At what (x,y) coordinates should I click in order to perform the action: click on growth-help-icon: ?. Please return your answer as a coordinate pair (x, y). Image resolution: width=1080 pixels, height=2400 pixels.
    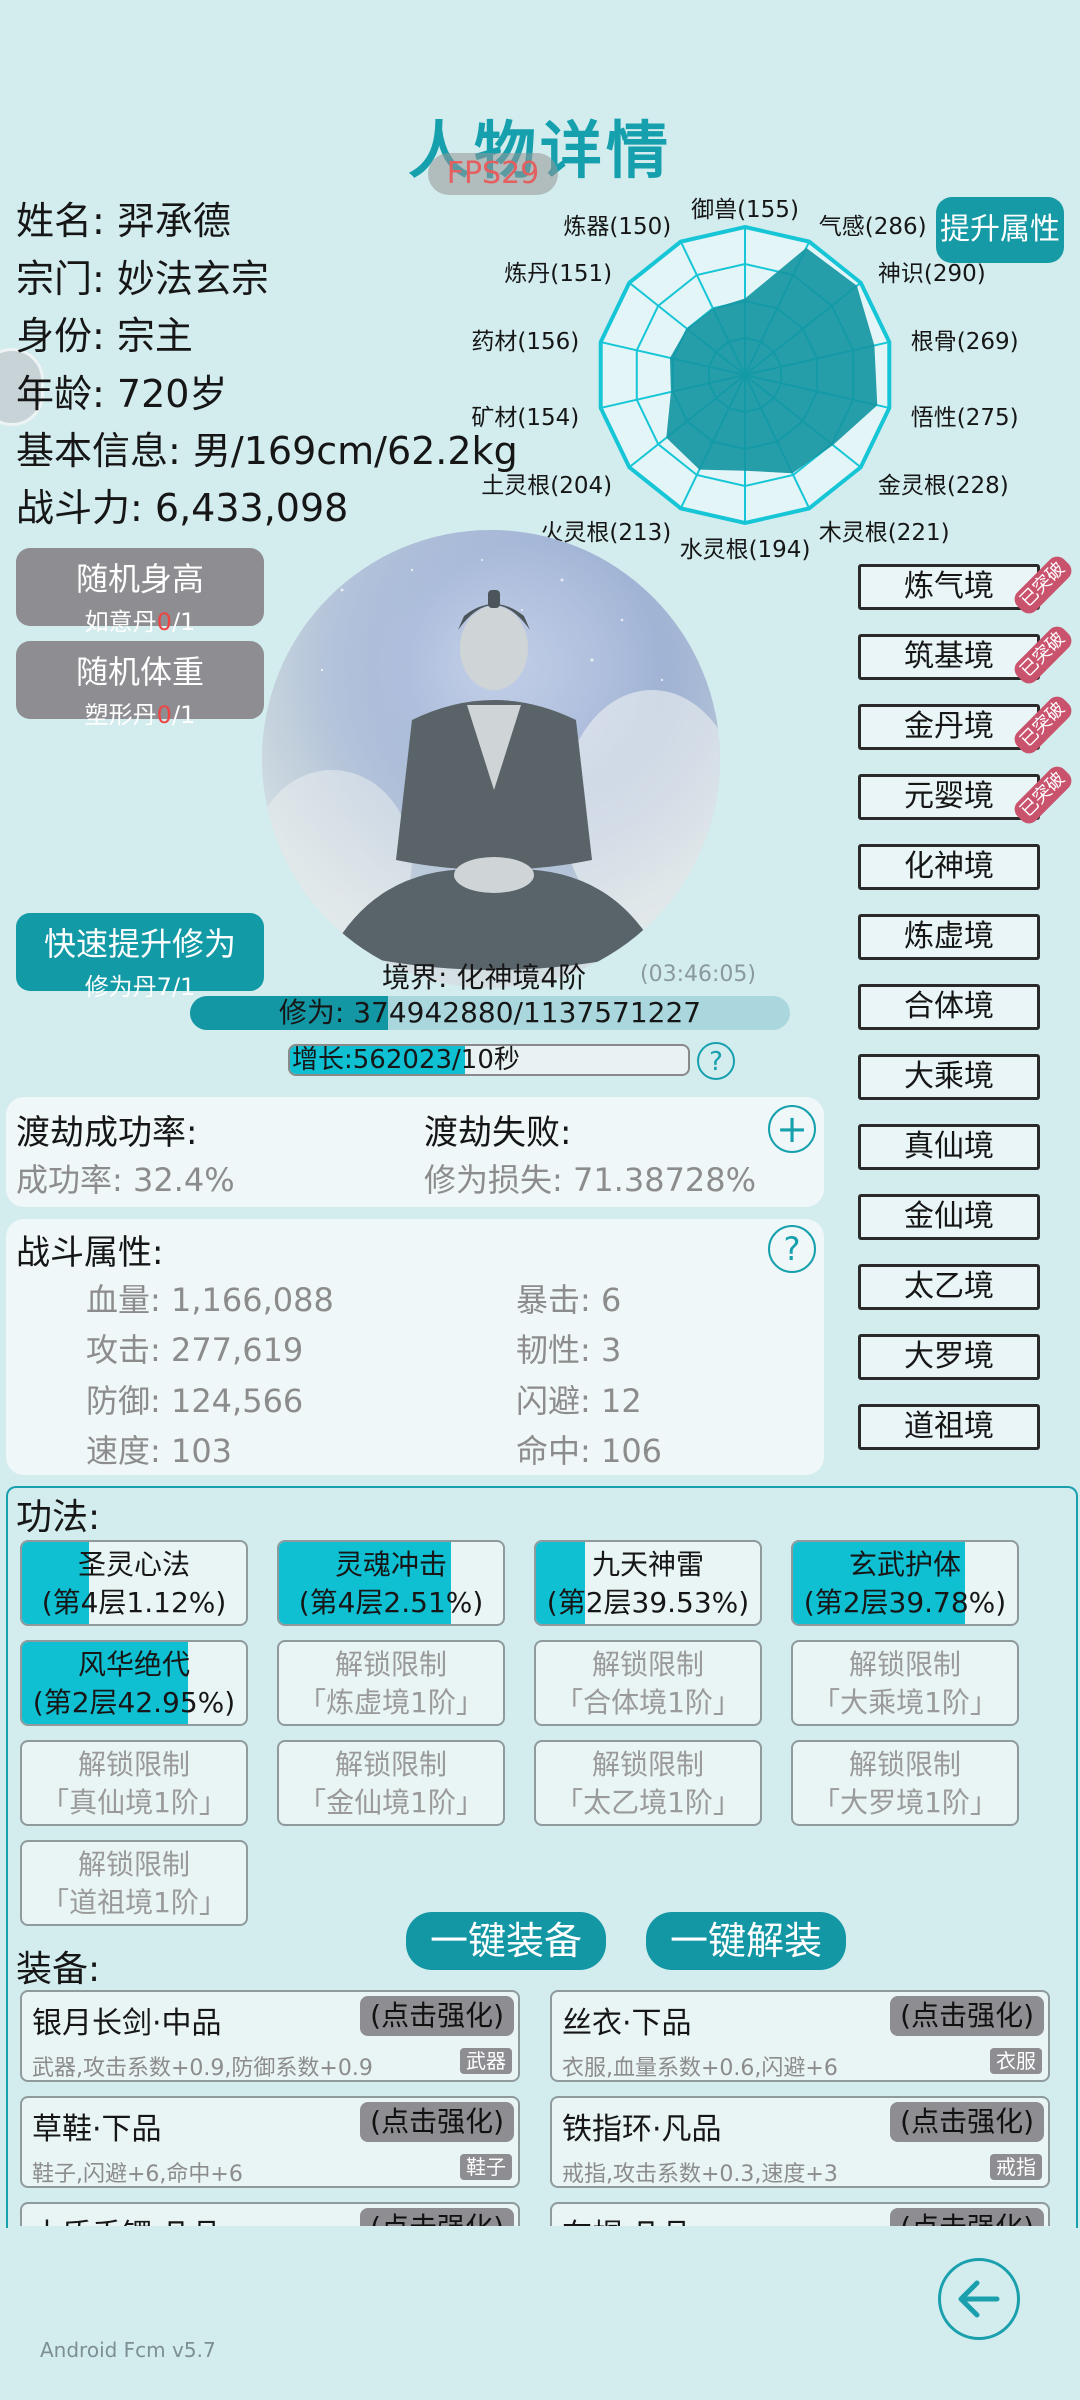
    Looking at the image, I should click on (716, 1061).